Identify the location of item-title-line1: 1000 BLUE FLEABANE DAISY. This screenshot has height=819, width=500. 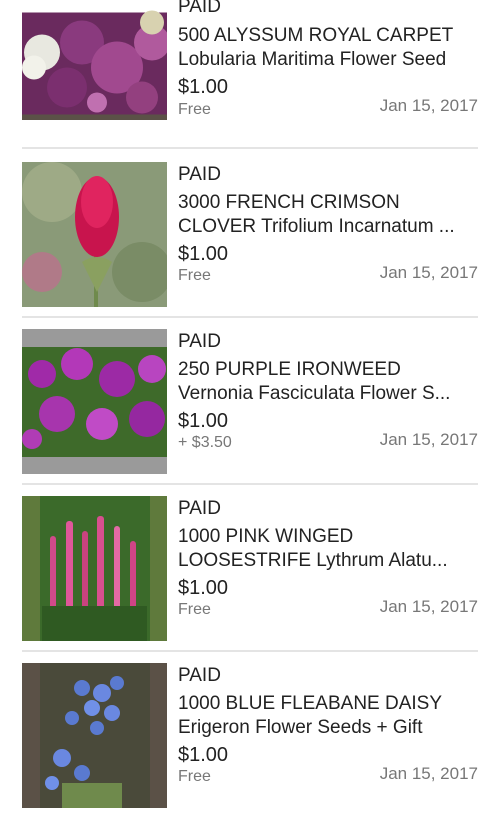
(310, 703).